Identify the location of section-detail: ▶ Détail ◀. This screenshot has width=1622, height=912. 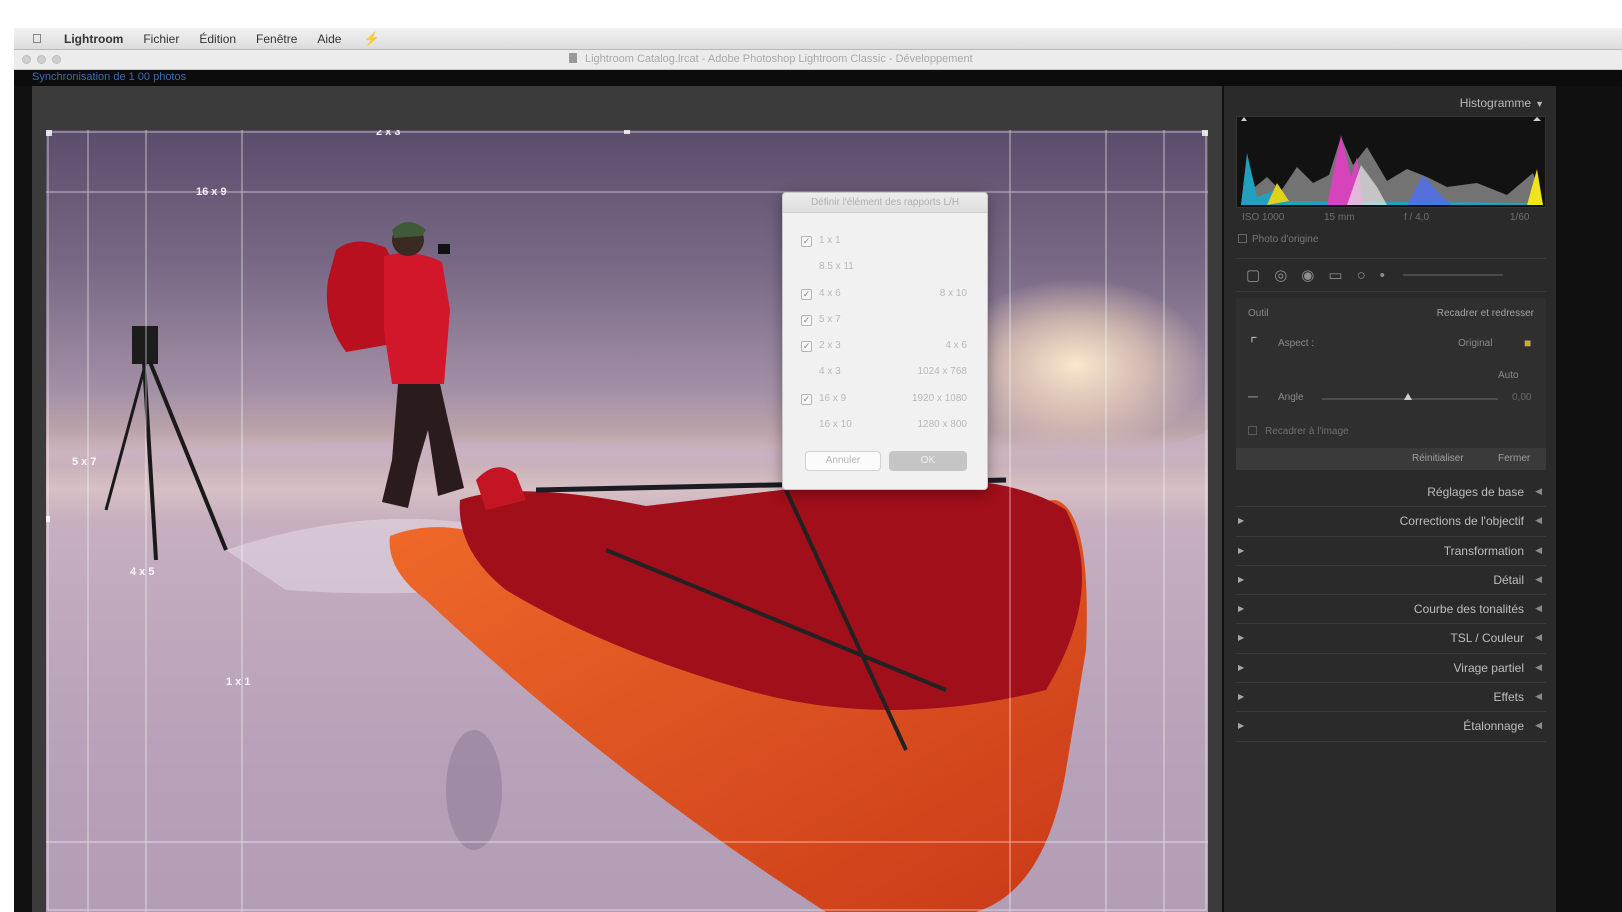
(1391, 581).